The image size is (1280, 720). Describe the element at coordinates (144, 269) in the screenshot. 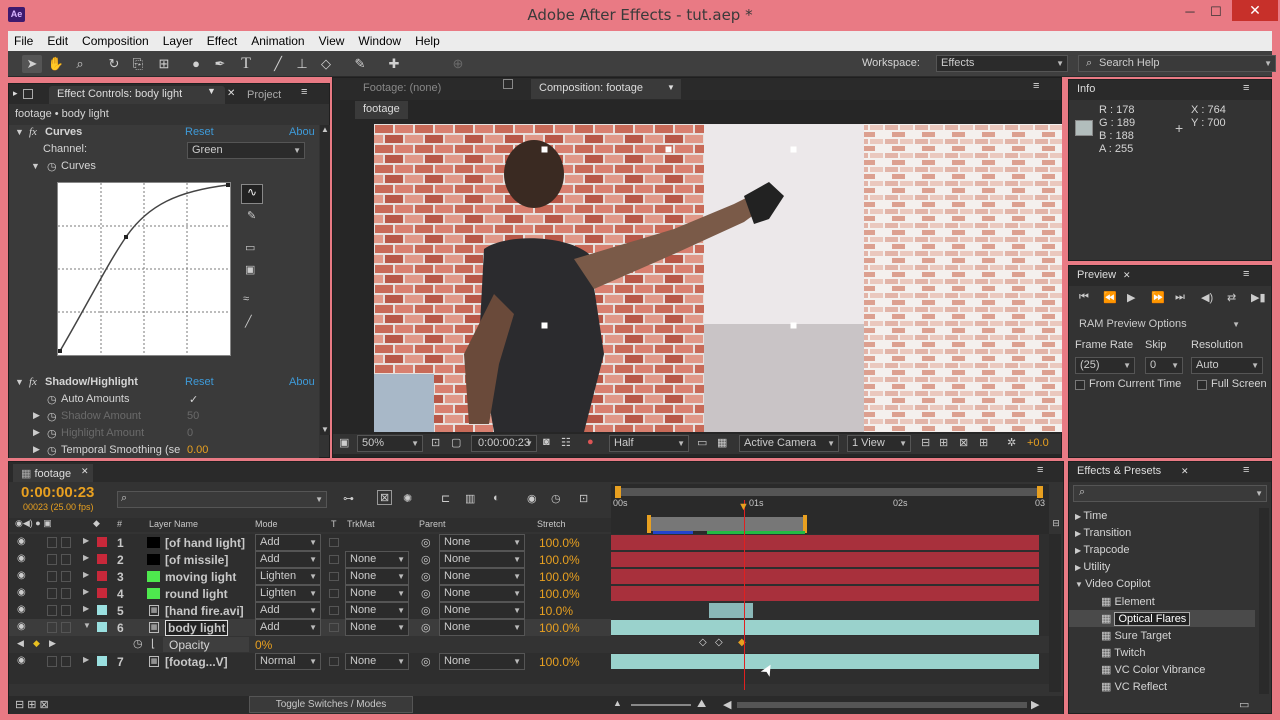

I see `curves-graph` at that location.